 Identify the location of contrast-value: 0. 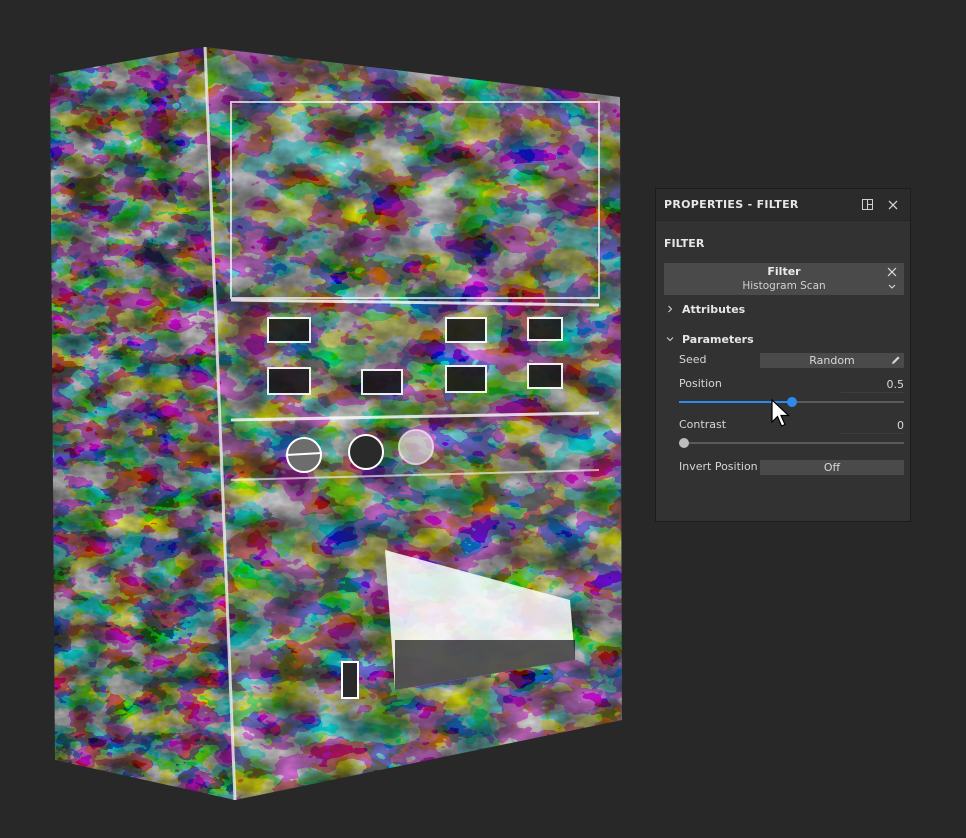
(872, 426).